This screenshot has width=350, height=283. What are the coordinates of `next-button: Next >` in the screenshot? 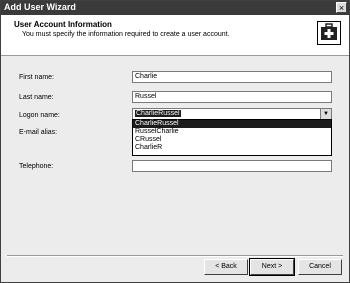 It's located at (272, 267).